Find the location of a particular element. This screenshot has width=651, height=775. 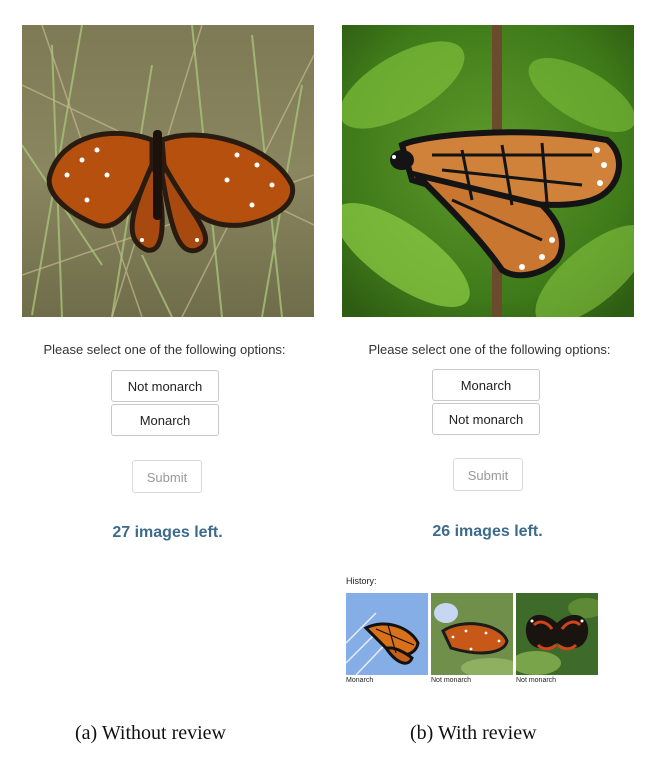

figure-caption-a: (a) Without review is located at coordinates (150, 733).